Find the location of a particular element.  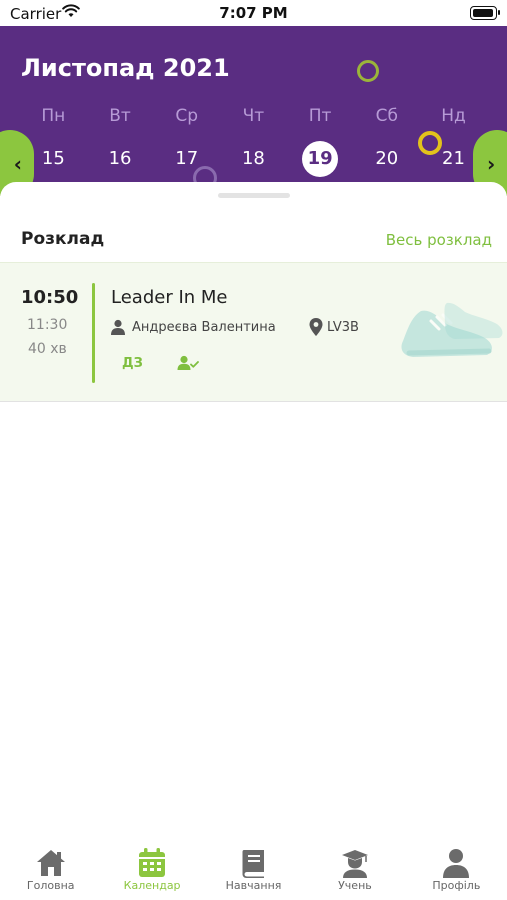

profile-icon is located at coordinates (456, 863).